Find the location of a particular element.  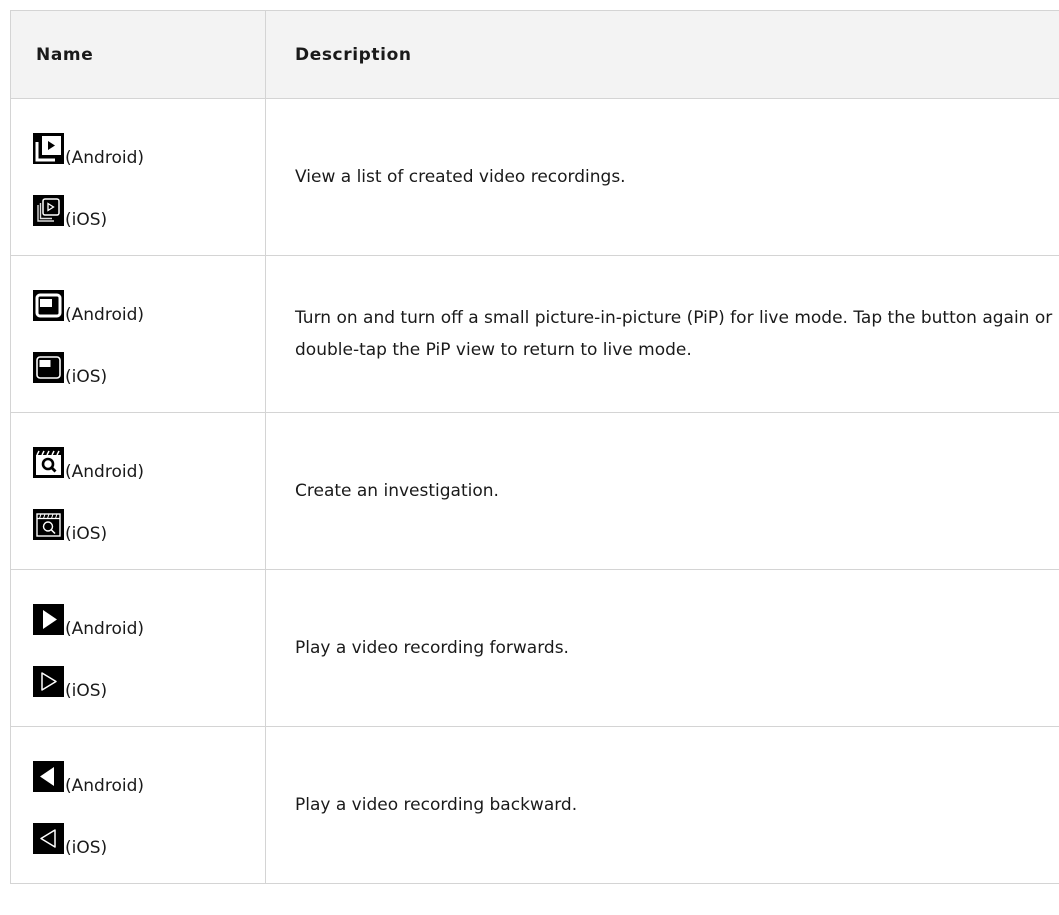

description-cell: View a list of created video recordings. is located at coordinates (662, 177).